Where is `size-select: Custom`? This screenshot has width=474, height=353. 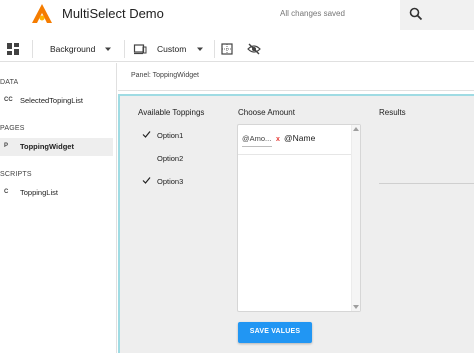 size-select: Custom is located at coordinates (171, 49).